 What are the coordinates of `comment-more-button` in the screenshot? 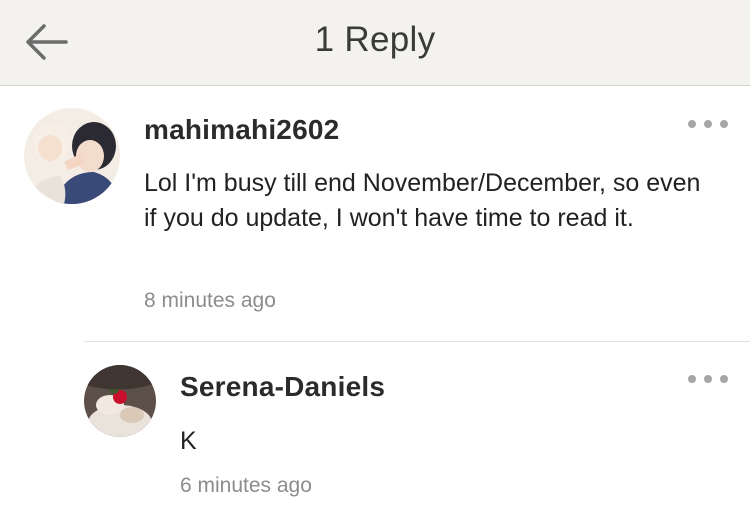 It's located at (708, 124).